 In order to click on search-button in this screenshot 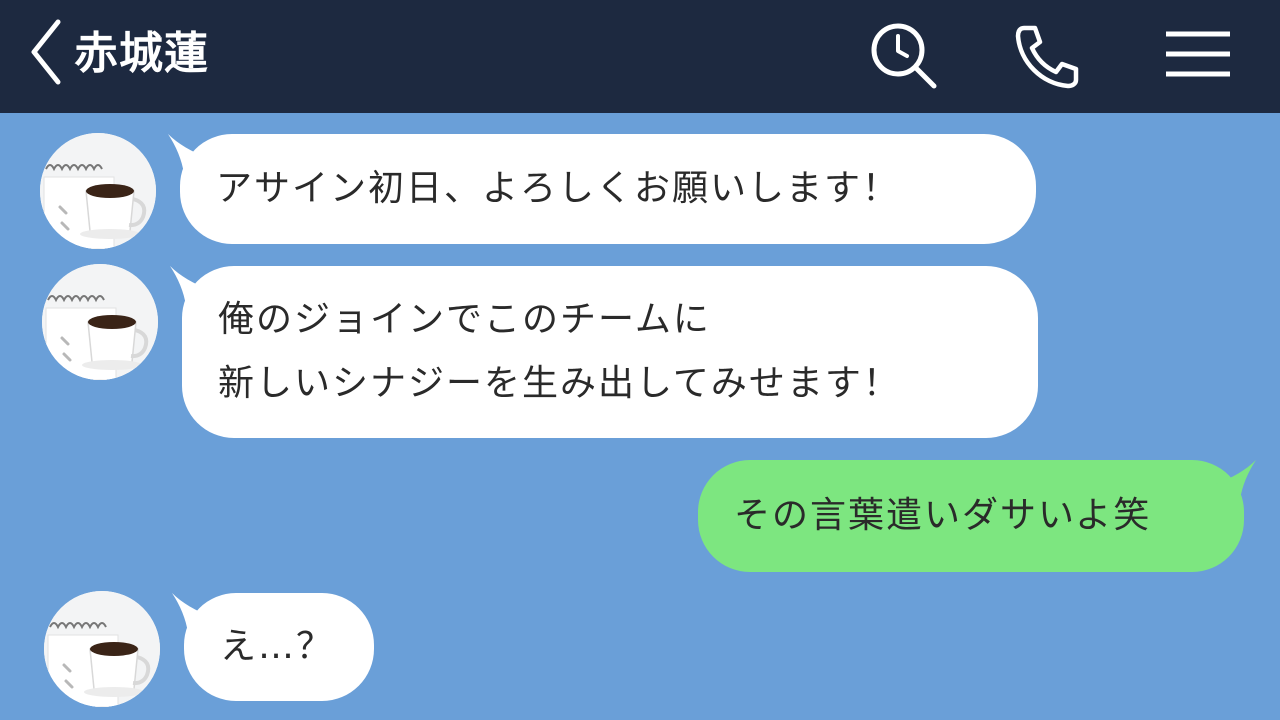, I will do `click(902, 56)`.